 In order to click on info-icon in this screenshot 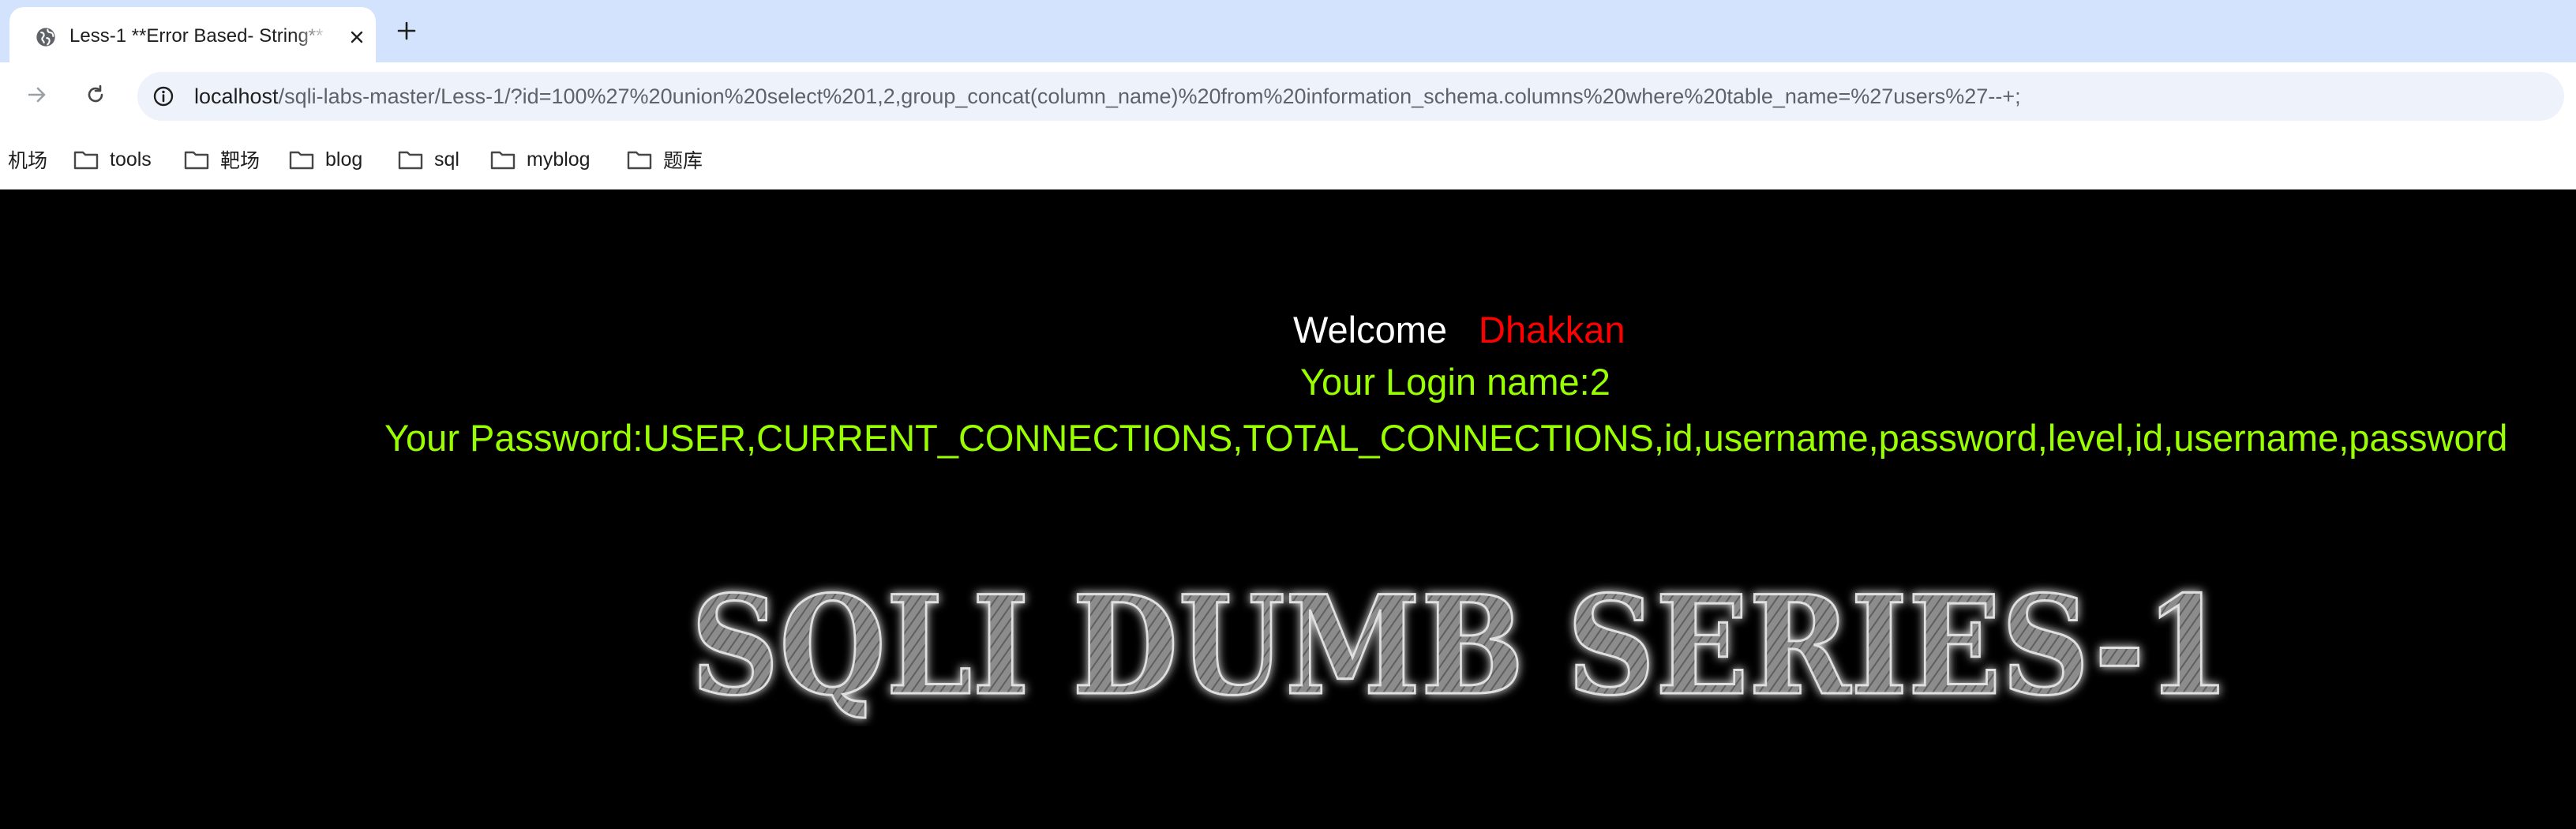, I will do `click(163, 96)`.